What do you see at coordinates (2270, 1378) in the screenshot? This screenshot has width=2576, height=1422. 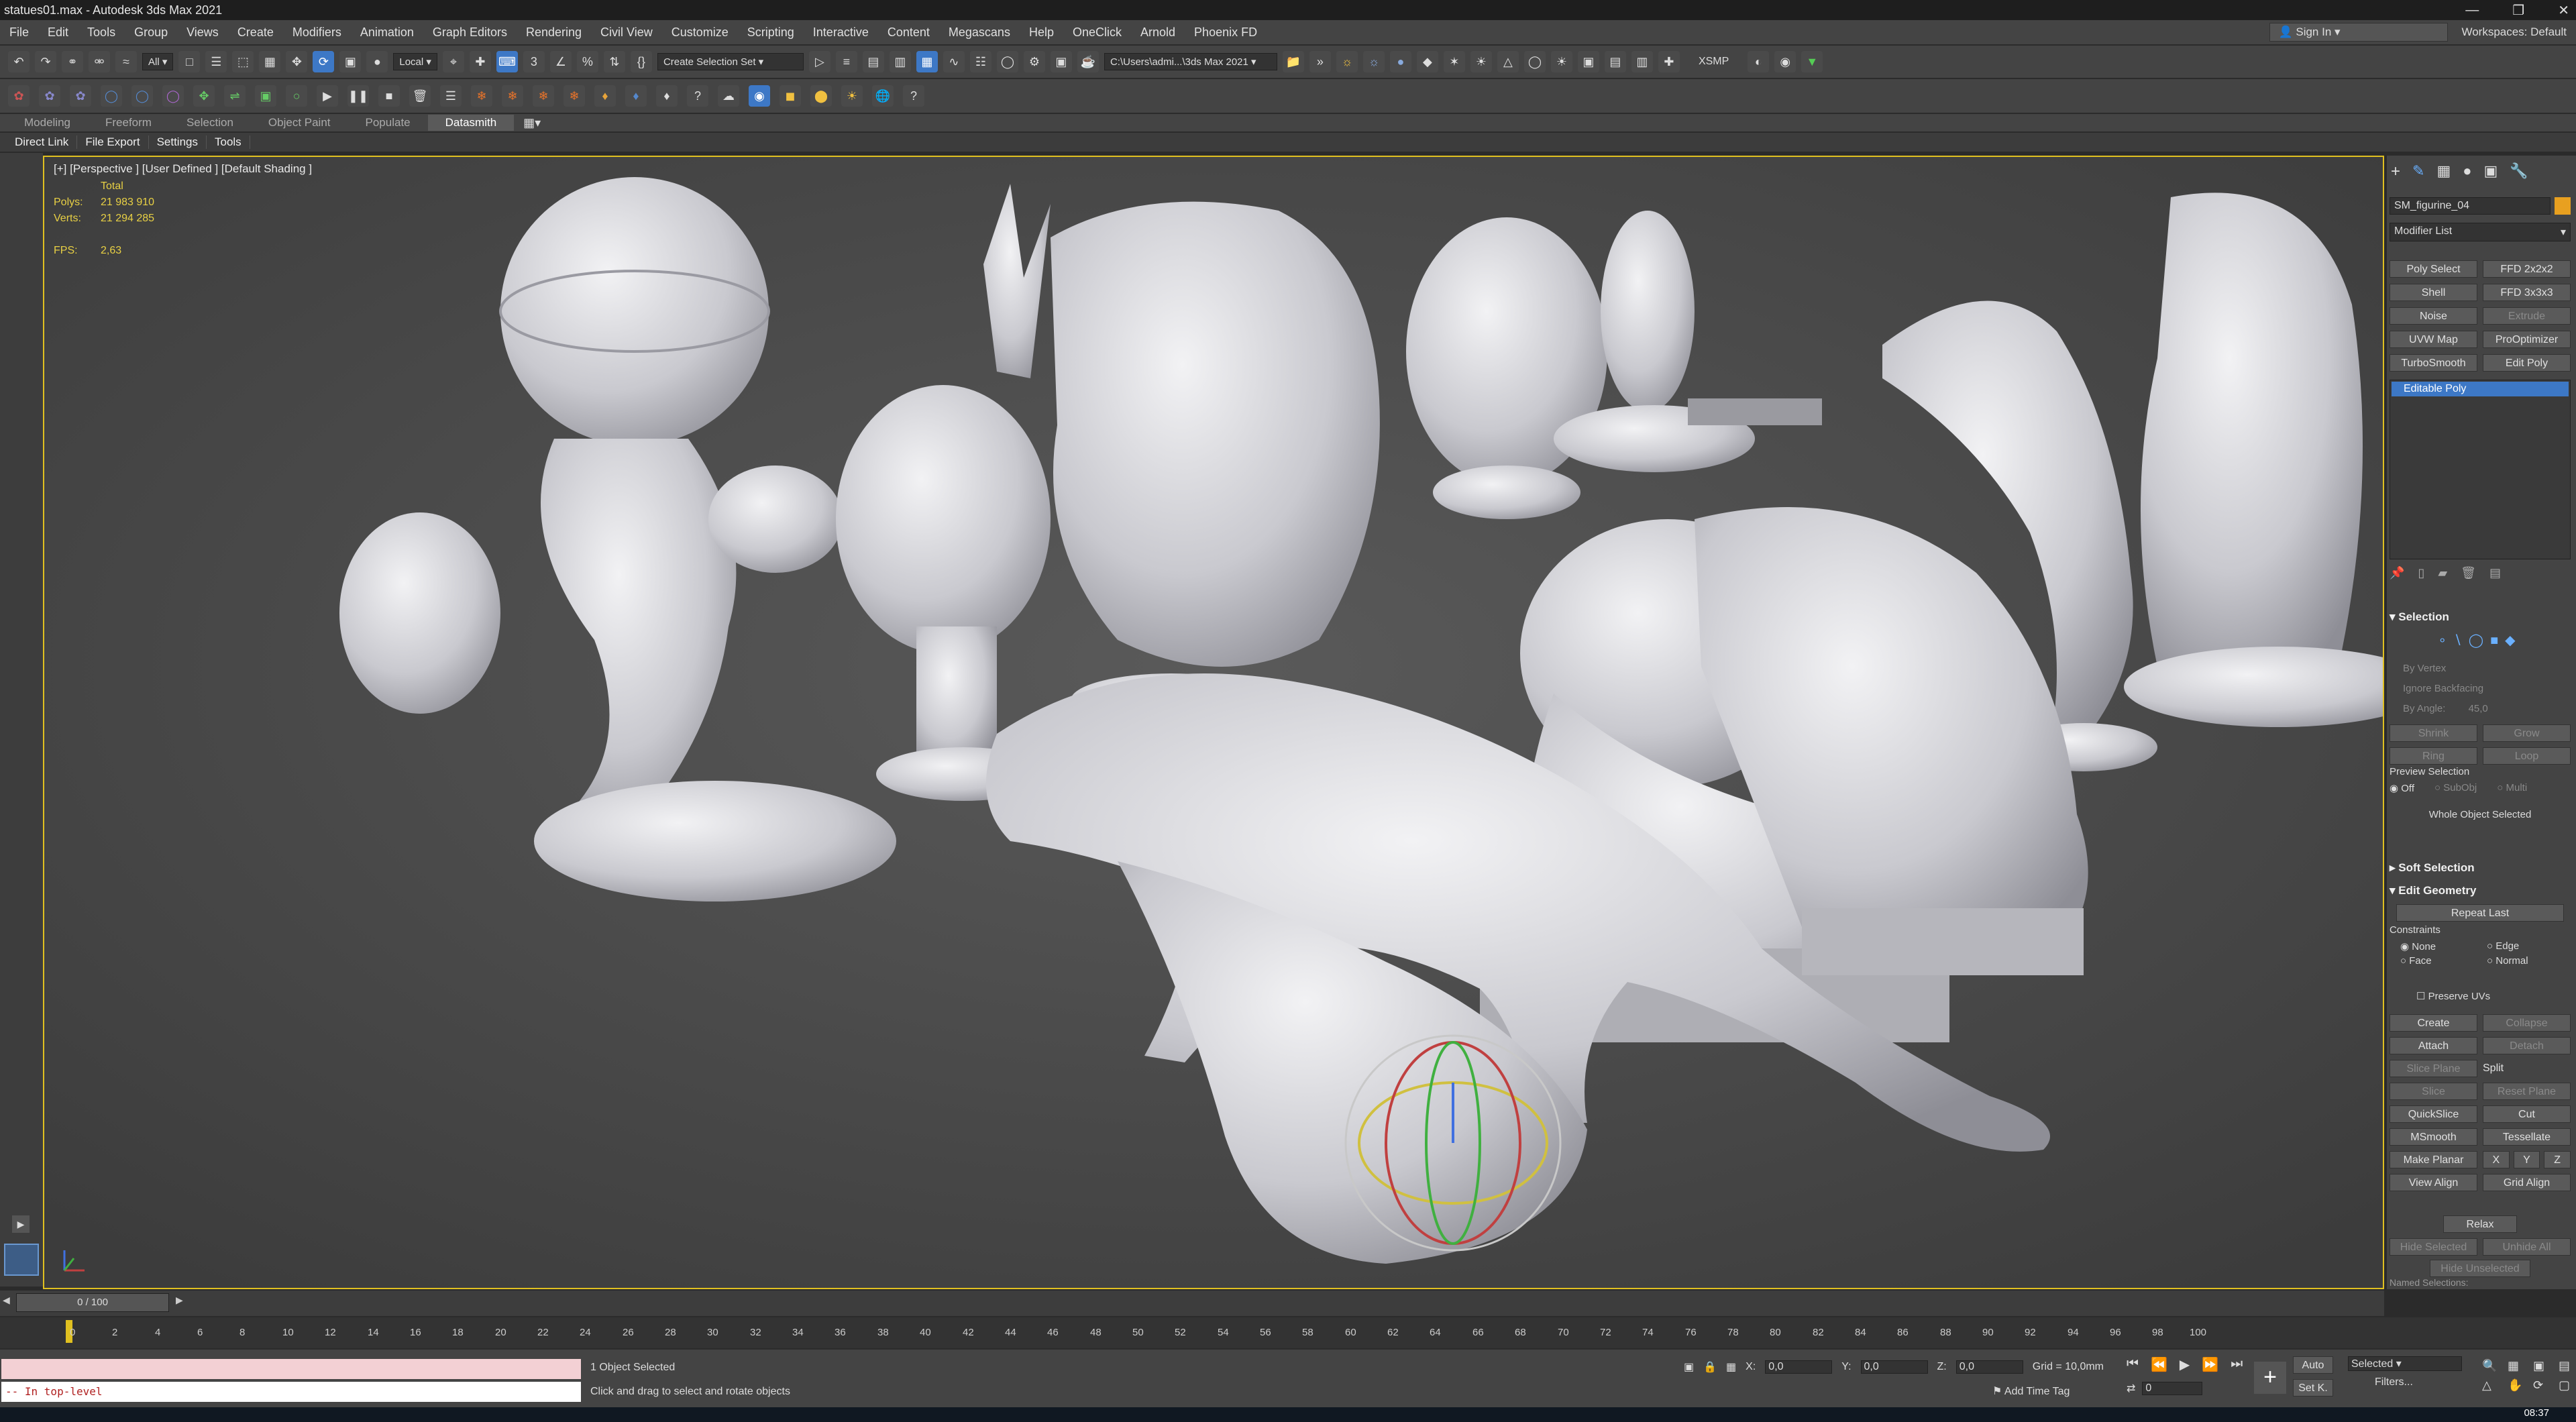 I see `key-filter-icon: +` at bounding box center [2270, 1378].